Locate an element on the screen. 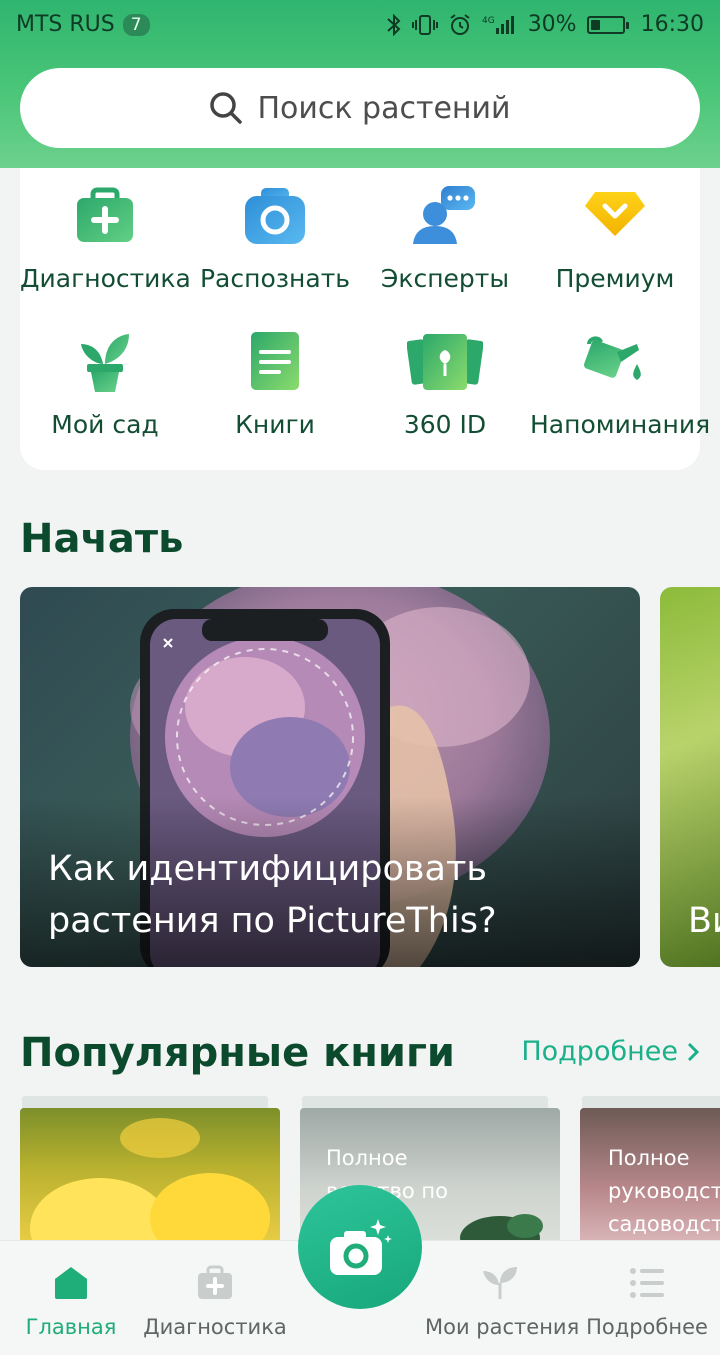 The width and height of the screenshot is (720, 1355). card-title-line: растения по PictureThis? is located at coordinates (272, 921).